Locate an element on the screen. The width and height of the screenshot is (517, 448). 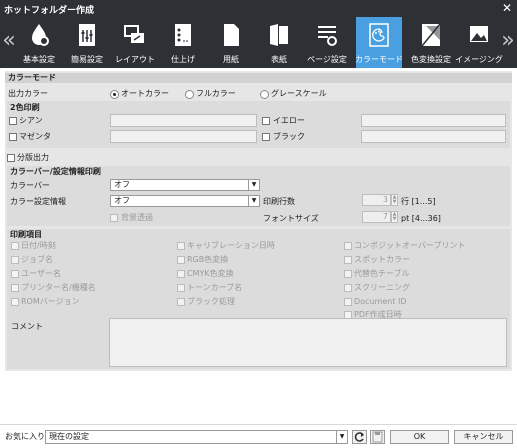
cyan-label: シアン is located at coordinates (31, 120).